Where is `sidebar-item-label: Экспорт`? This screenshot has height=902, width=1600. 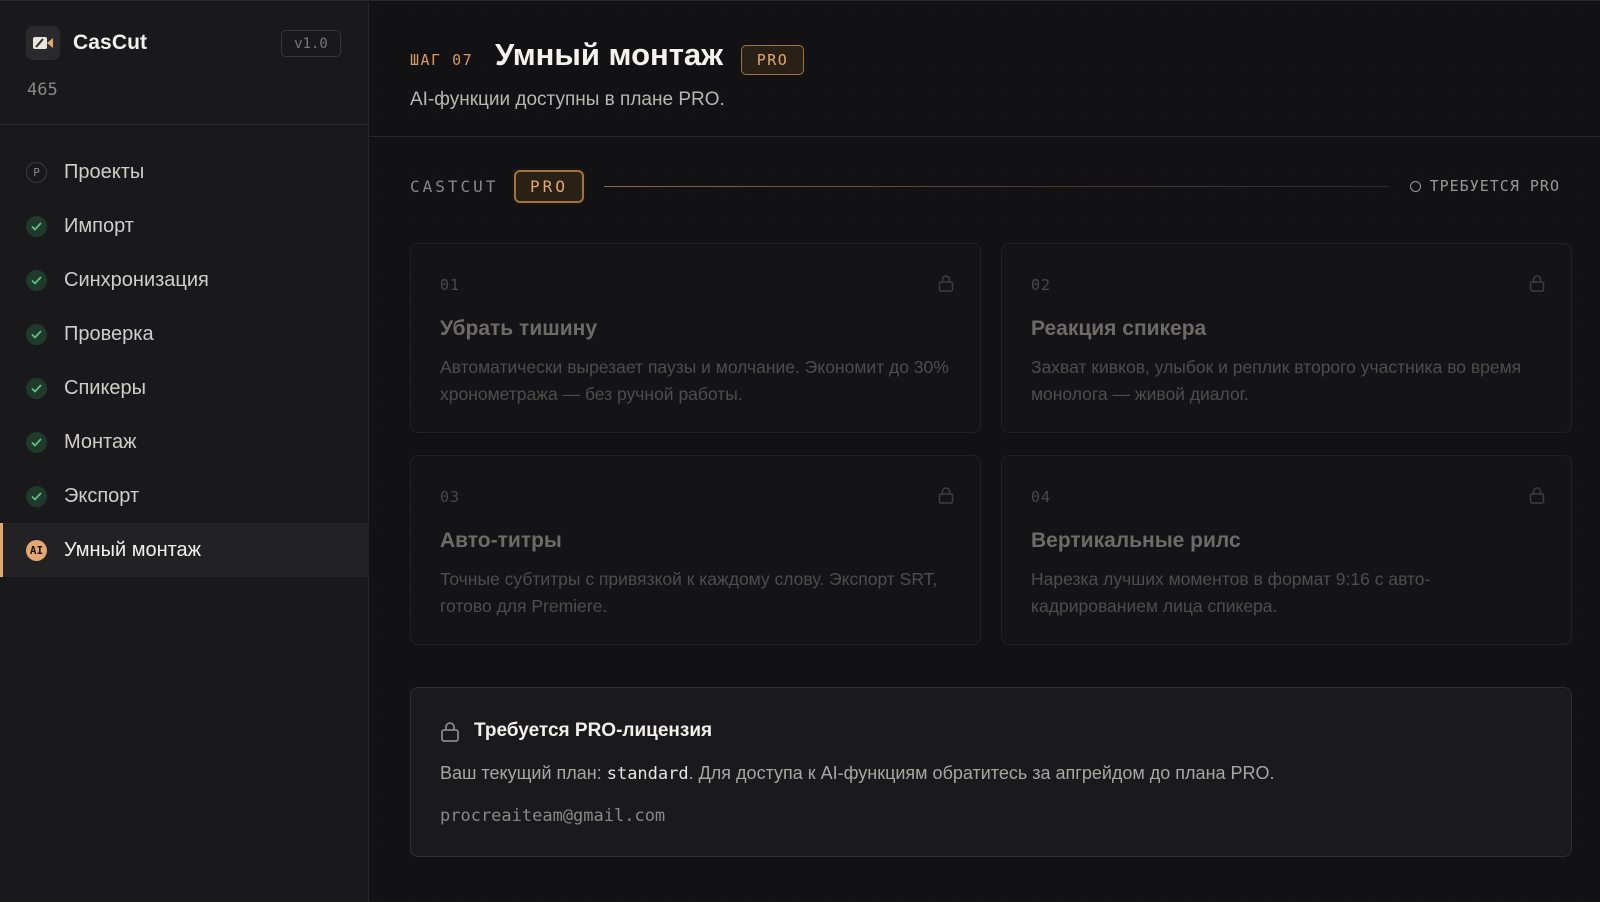 sidebar-item-label: Экспорт is located at coordinates (102, 495).